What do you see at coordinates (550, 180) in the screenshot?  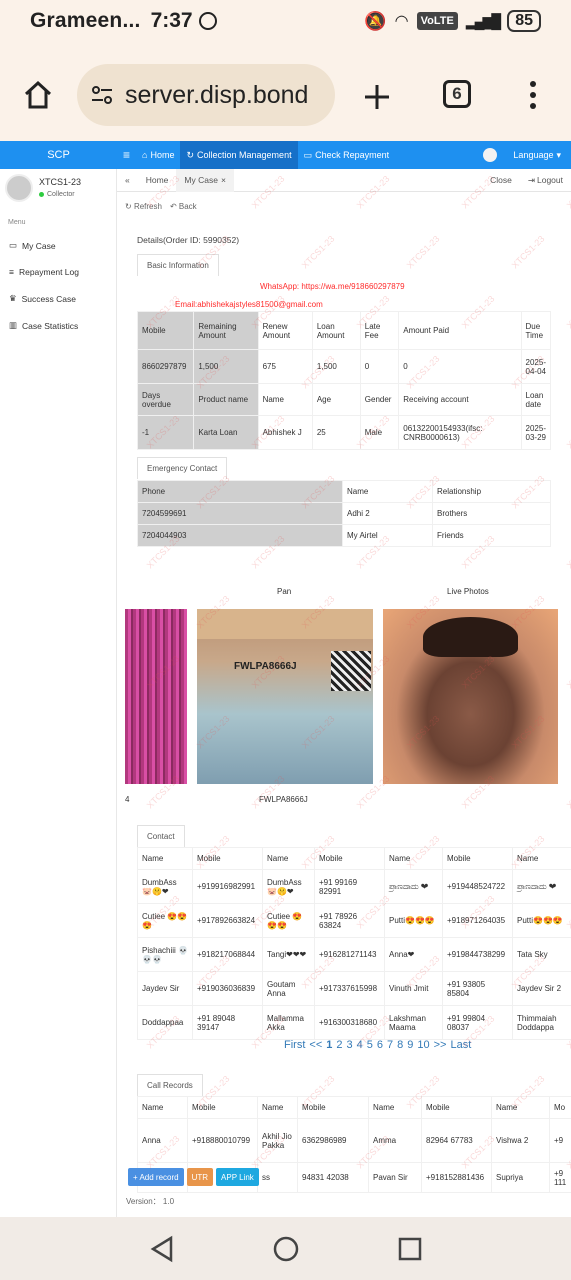 I see `logout-label: Logout` at bounding box center [550, 180].